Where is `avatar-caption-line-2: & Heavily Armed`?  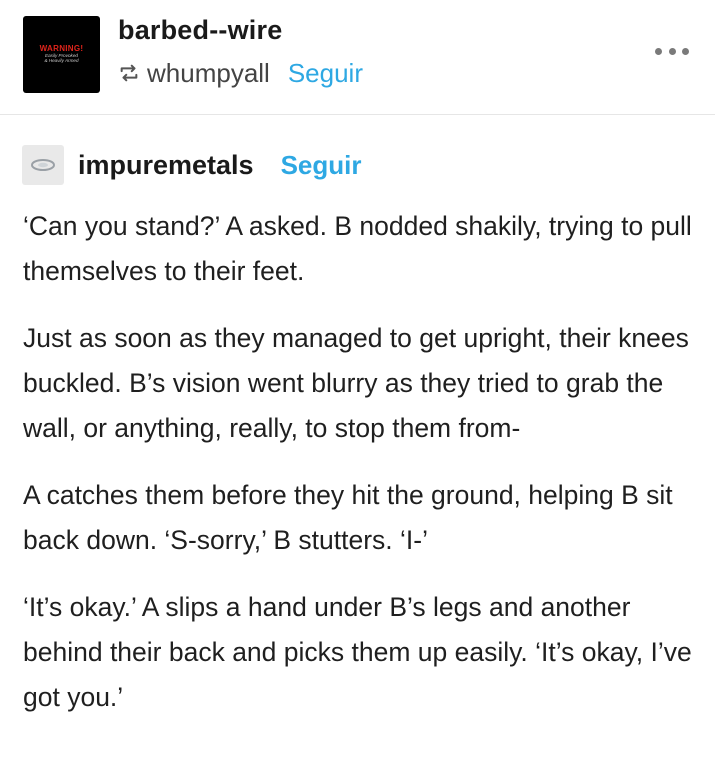
avatar-caption-line-2: & Heavily Armed is located at coordinates (61, 60).